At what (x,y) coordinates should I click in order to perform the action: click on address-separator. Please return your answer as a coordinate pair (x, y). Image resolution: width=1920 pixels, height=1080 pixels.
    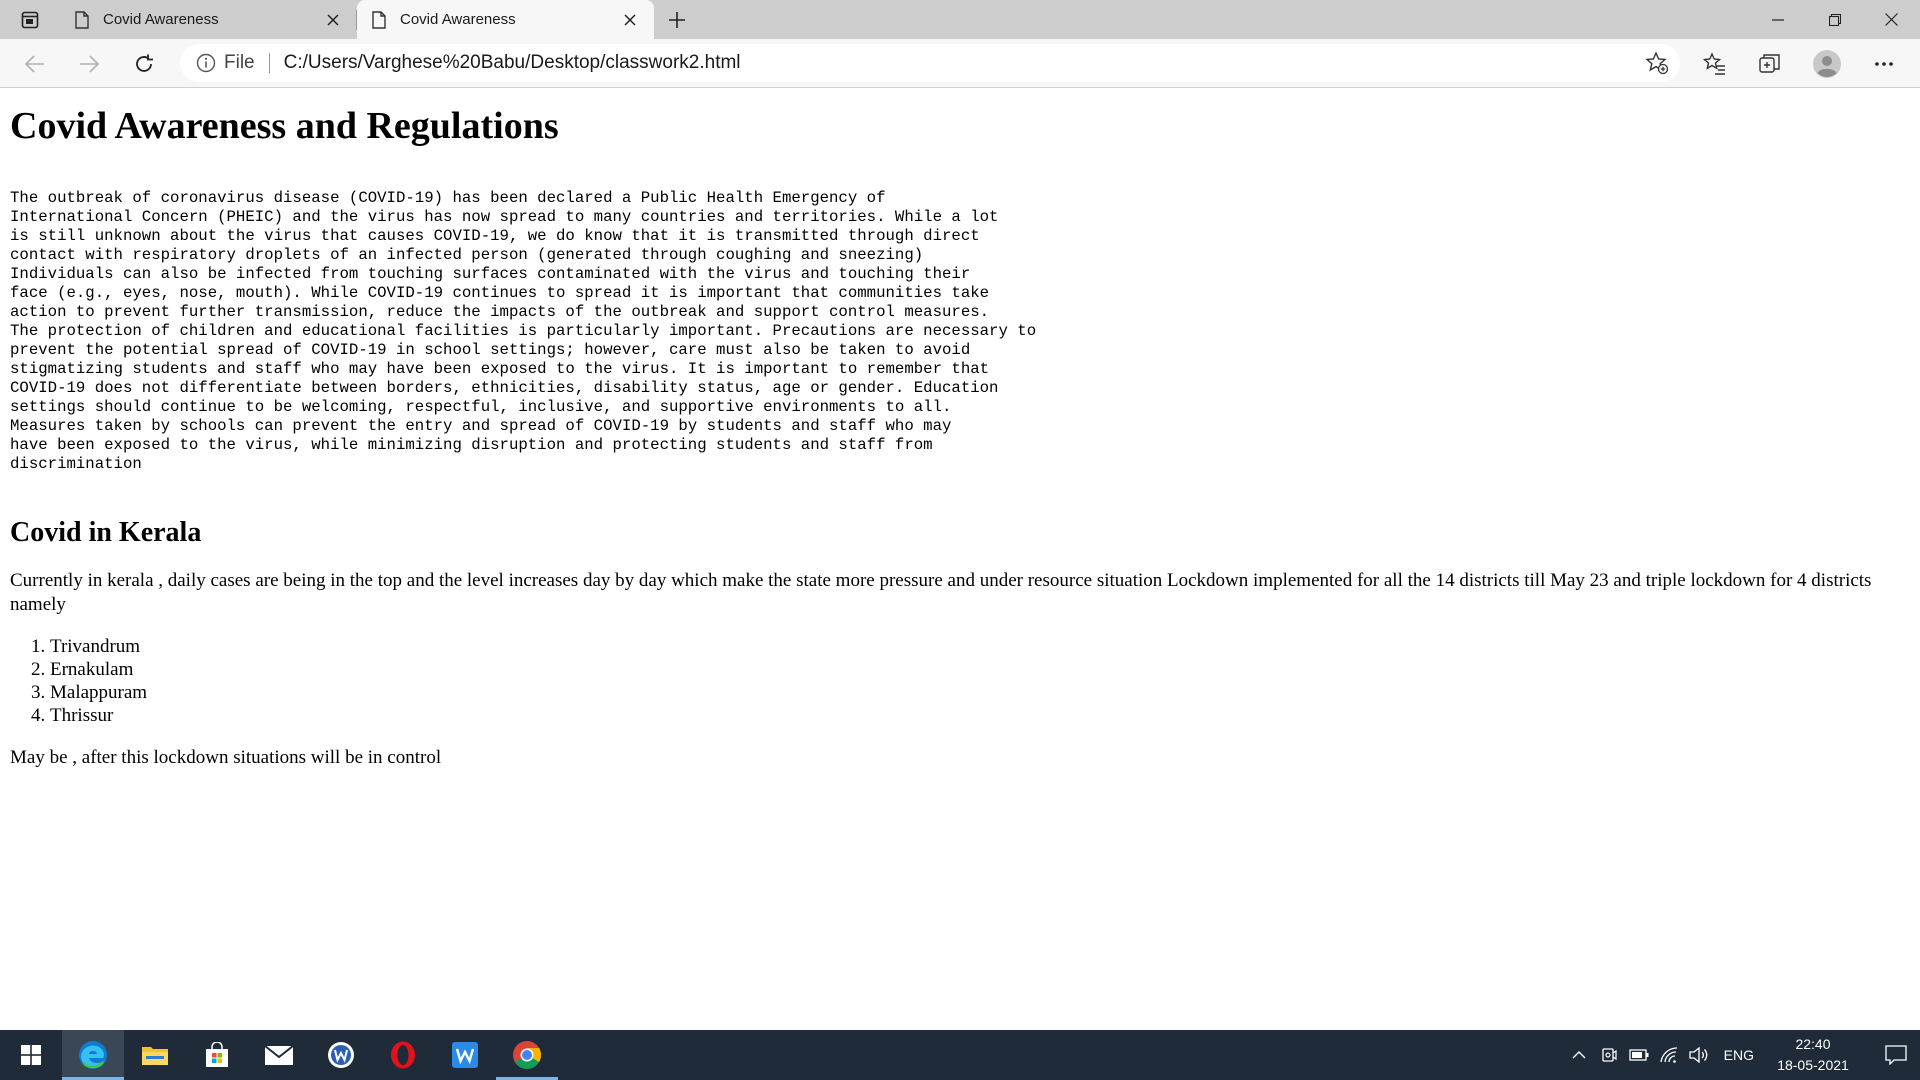
    Looking at the image, I should click on (269, 63).